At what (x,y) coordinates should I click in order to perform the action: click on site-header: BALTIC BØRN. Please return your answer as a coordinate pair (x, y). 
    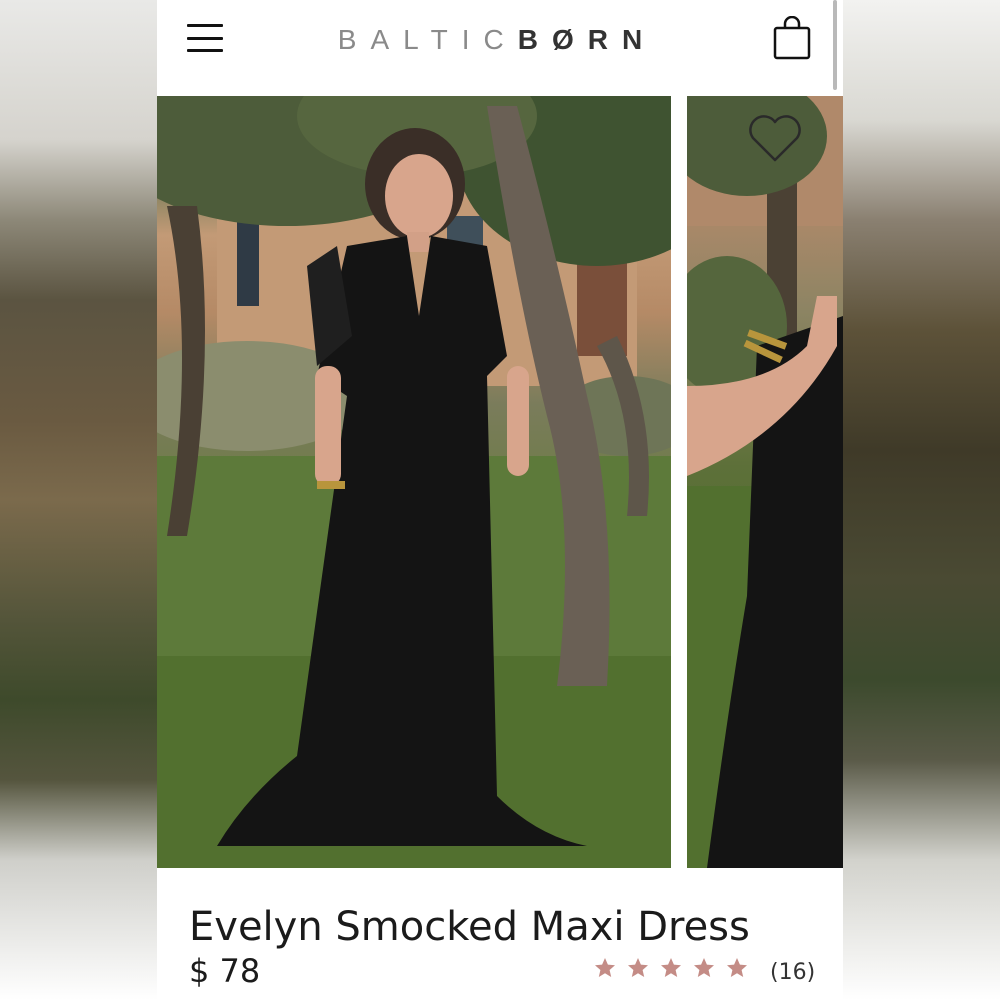
    Looking at the image, I should click on (500, 48).